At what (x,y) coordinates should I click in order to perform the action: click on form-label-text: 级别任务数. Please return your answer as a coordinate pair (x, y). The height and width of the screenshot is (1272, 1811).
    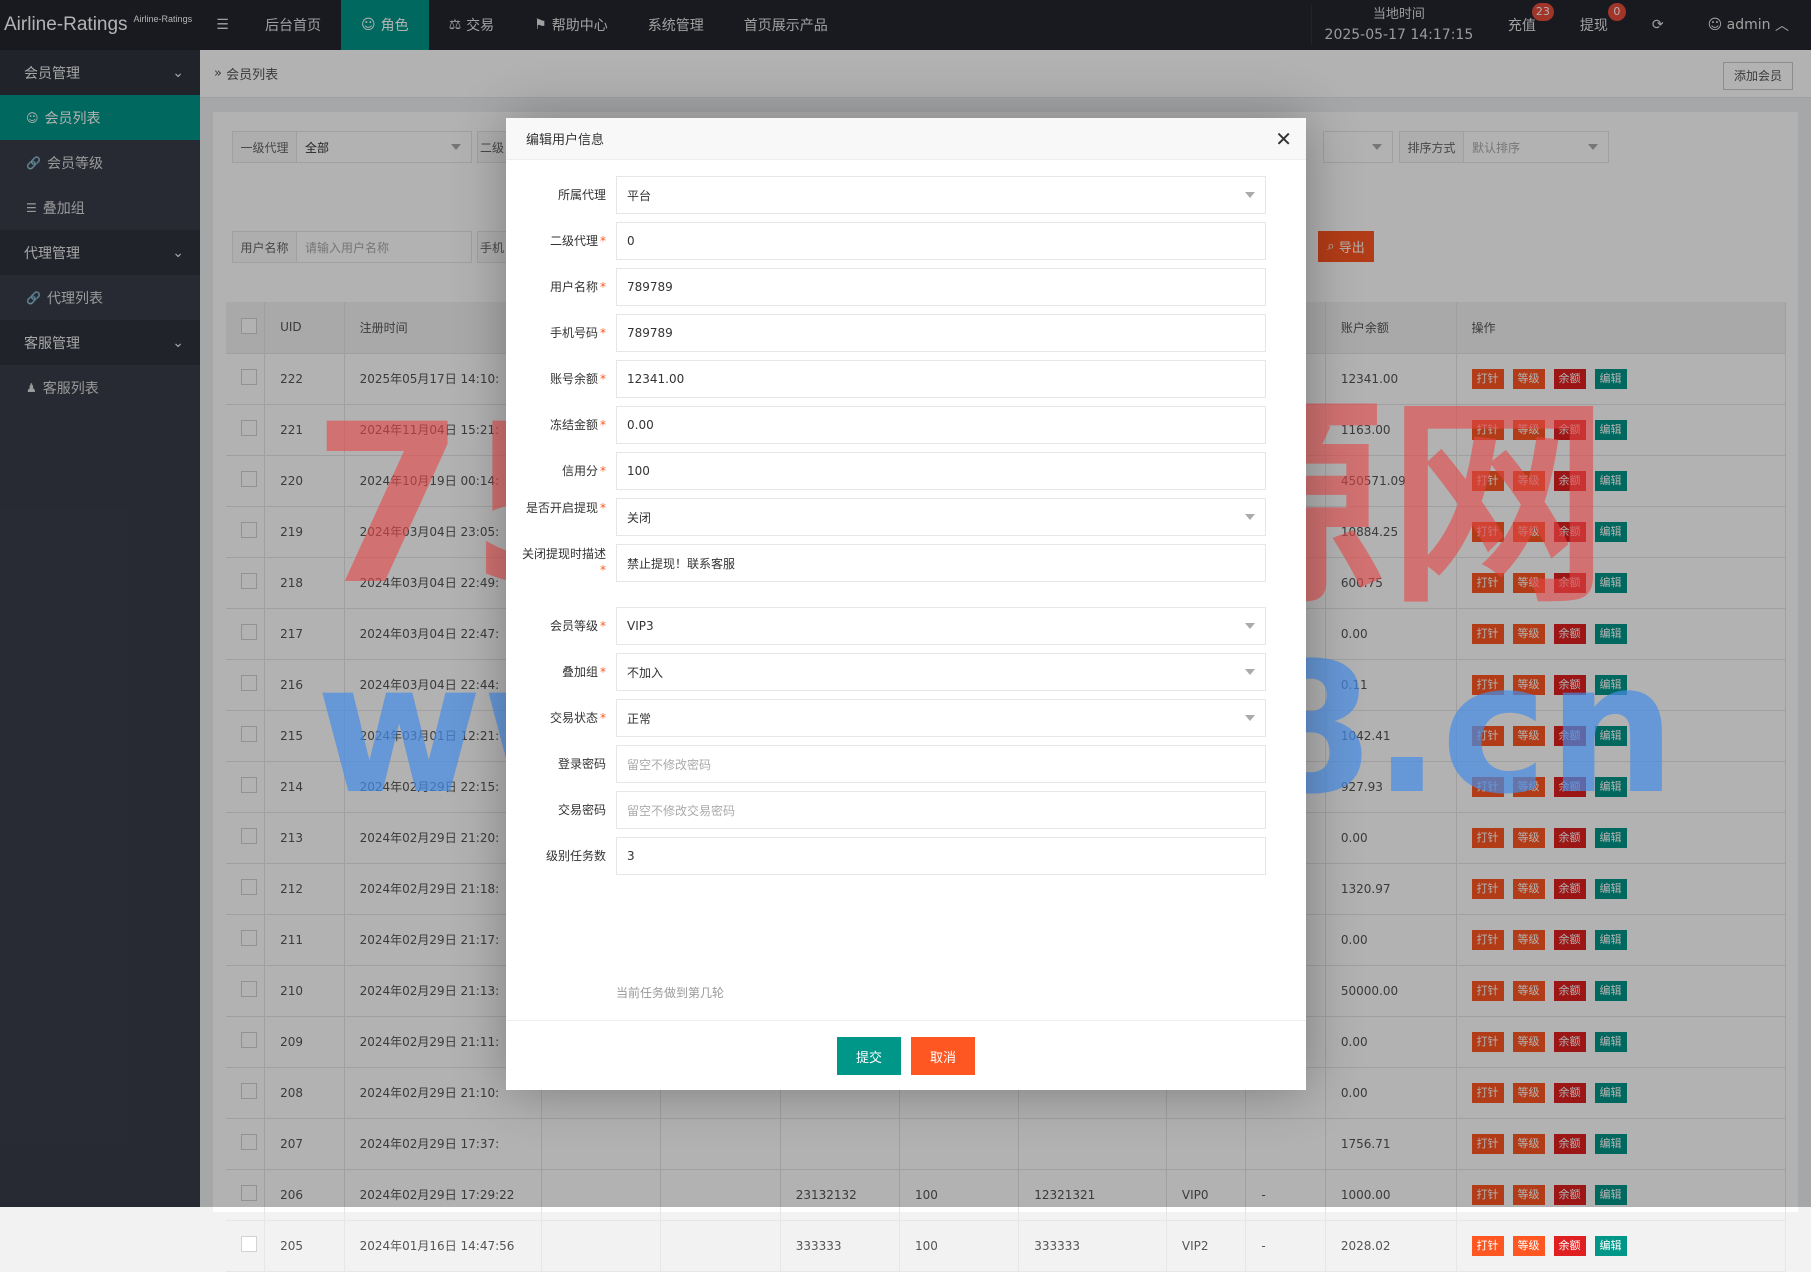
    Looking at the image, I should click on (575, 856).